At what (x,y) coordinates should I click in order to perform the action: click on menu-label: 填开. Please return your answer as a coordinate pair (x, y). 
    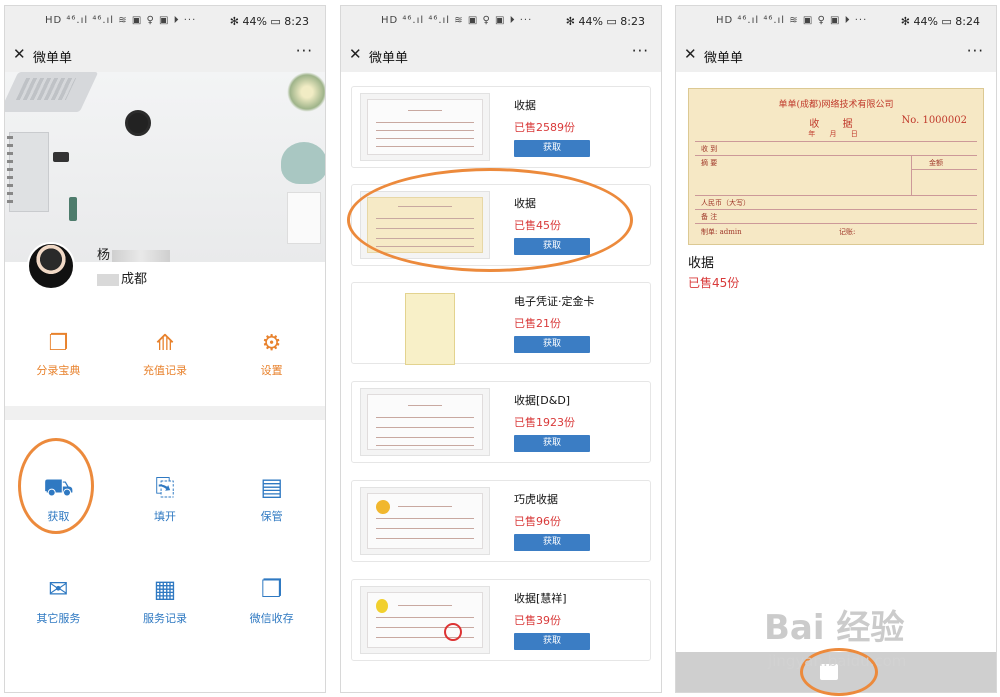
    Looking at the image, I should click on (165, 516).